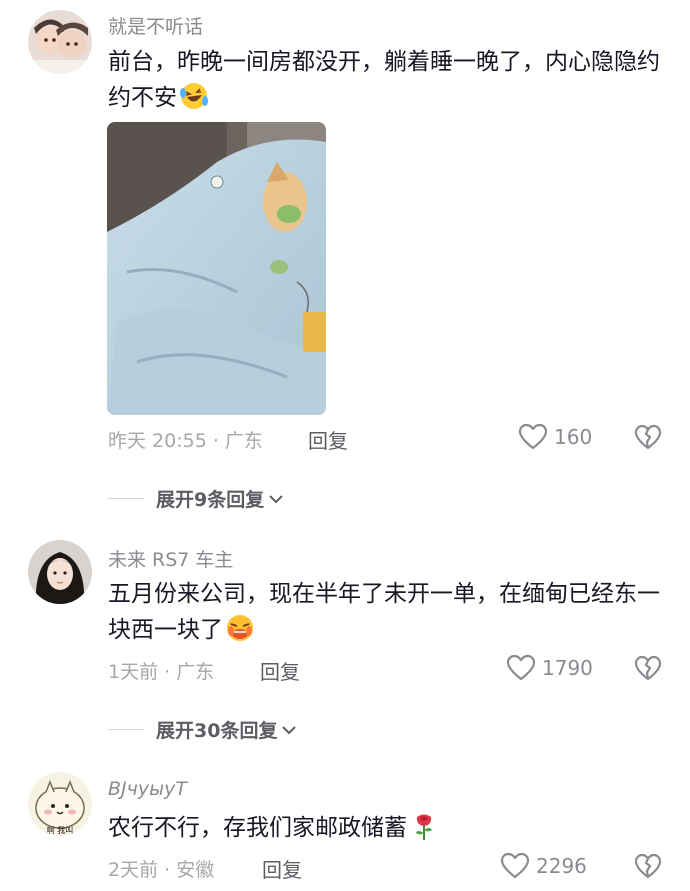  I want to click on like-button: 160, so click(555, 437).